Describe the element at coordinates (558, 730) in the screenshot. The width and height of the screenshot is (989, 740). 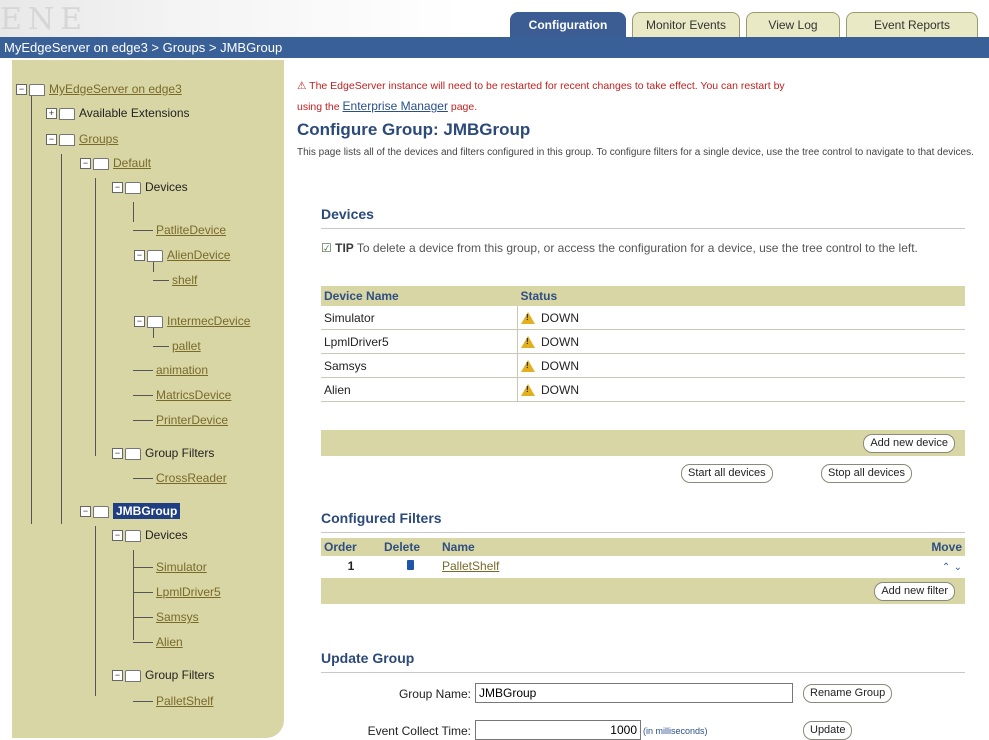
I see `event-collect-time-input` at that location.